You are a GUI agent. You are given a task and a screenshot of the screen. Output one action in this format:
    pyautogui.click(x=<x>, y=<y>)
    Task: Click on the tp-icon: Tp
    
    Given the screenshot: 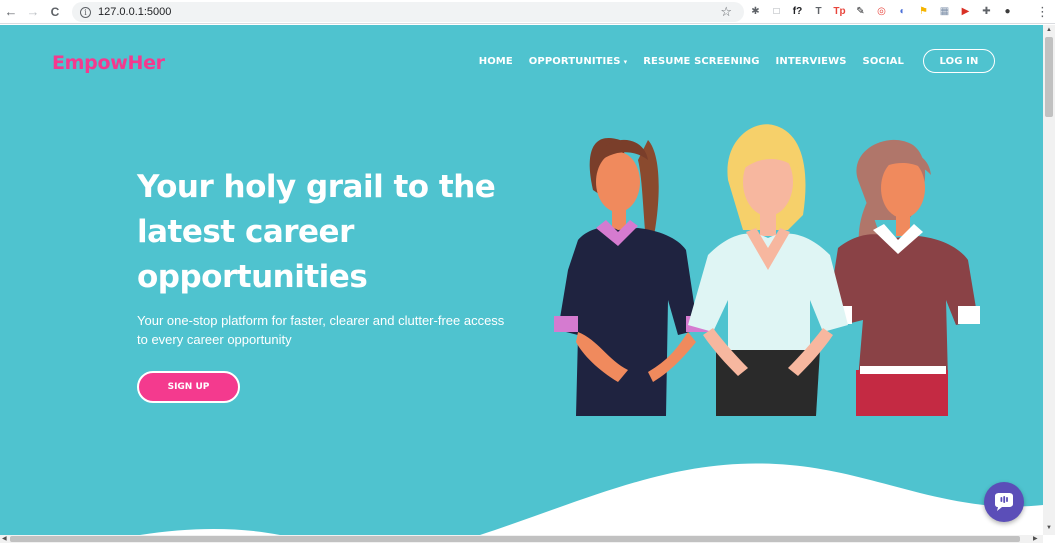 What is the action you would take?
    pyautogui.click(x=839, y=11)
    